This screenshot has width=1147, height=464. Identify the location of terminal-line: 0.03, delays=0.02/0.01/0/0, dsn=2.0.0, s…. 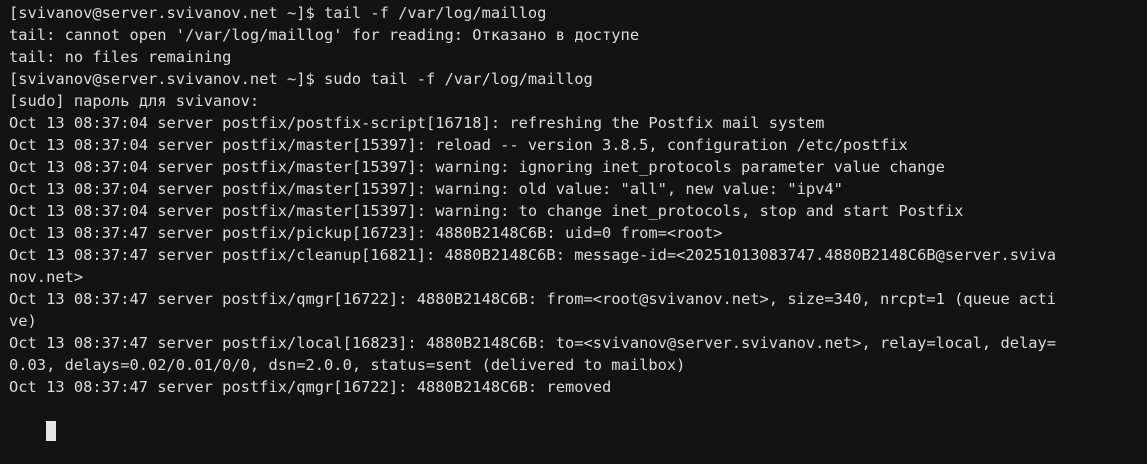
(347, 365).